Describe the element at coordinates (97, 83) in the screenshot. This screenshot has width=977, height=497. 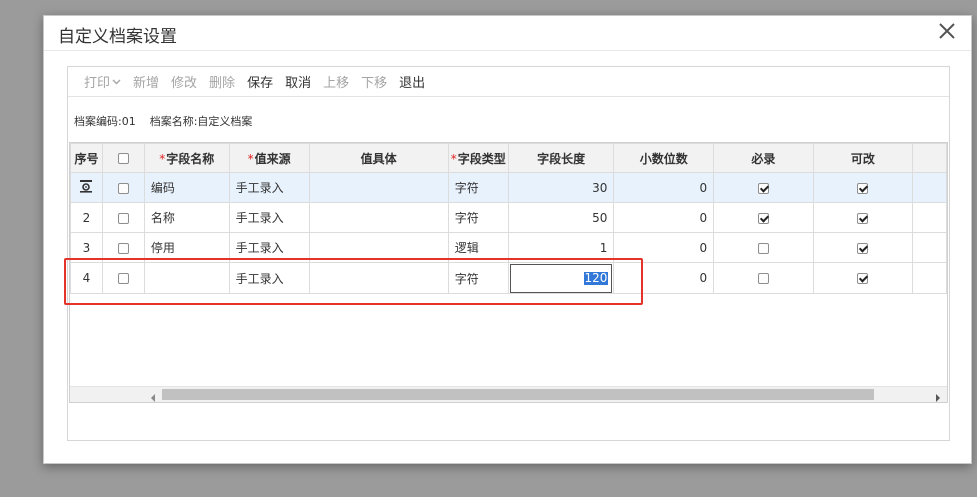
I see `print-label: 打印` at that location.